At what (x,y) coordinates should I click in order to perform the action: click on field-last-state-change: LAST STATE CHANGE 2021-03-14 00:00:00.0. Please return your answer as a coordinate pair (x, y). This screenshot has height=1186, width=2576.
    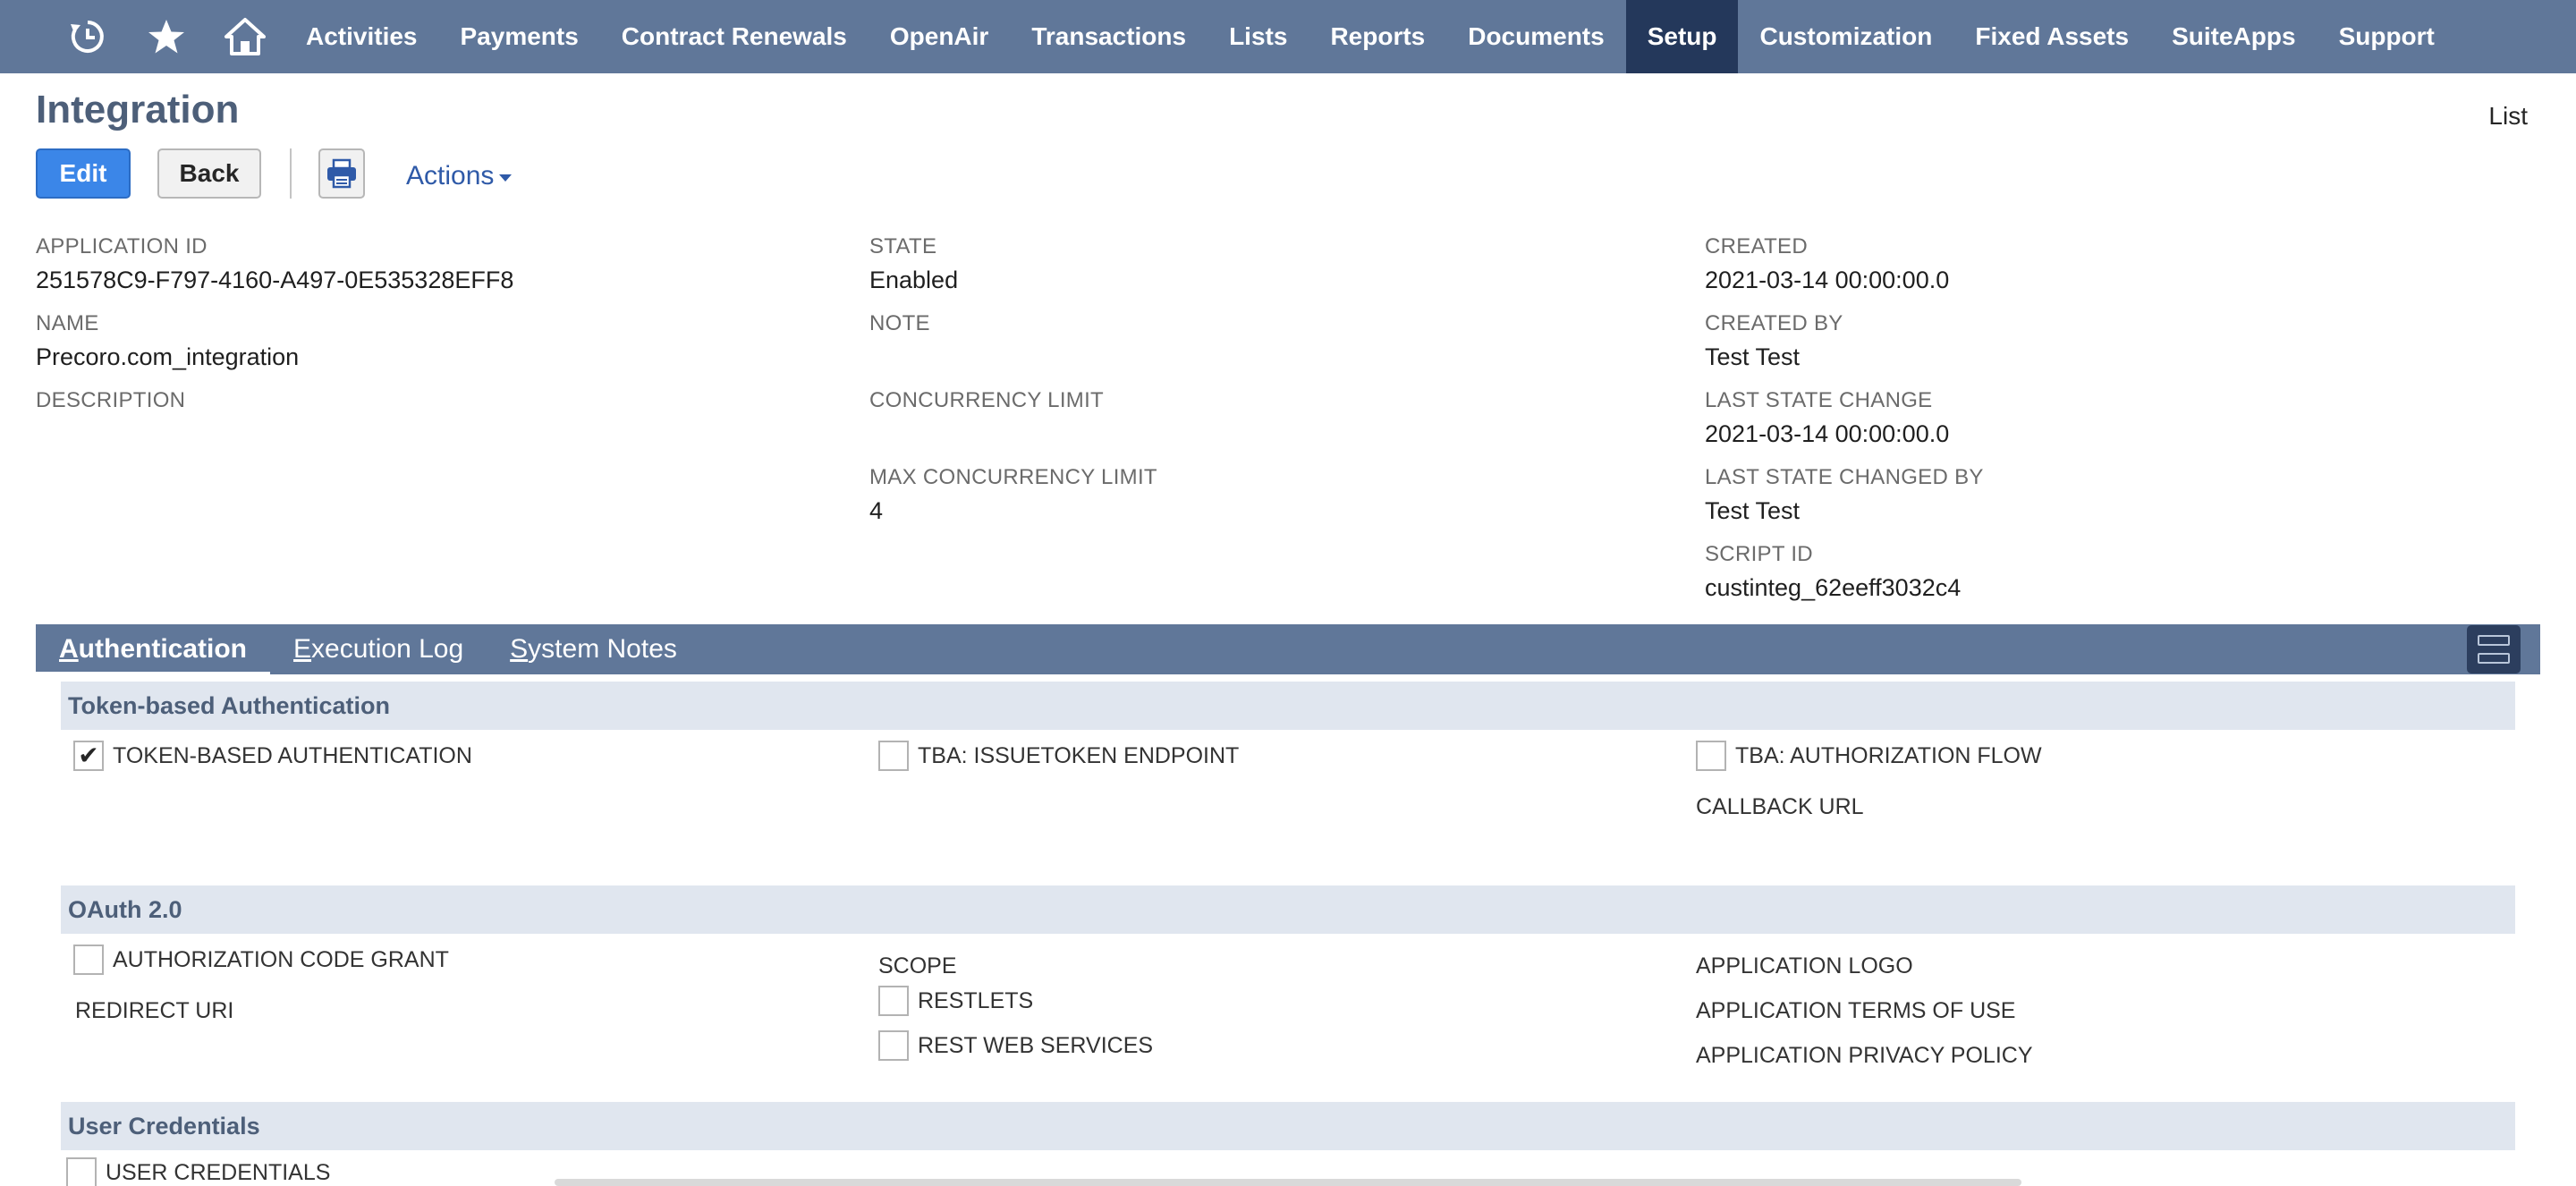
    Looking at the image, I should click on (1827, 418).